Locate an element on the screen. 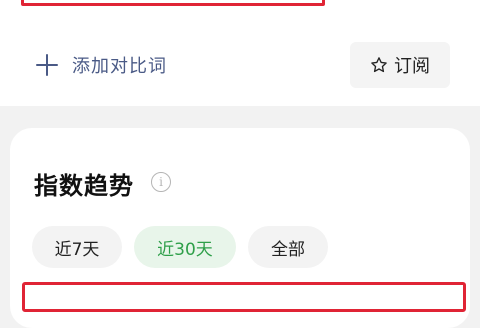 This screenshot has height=328, width=480. tab-30-days: 近30天 is located at coordinates (185, 247).